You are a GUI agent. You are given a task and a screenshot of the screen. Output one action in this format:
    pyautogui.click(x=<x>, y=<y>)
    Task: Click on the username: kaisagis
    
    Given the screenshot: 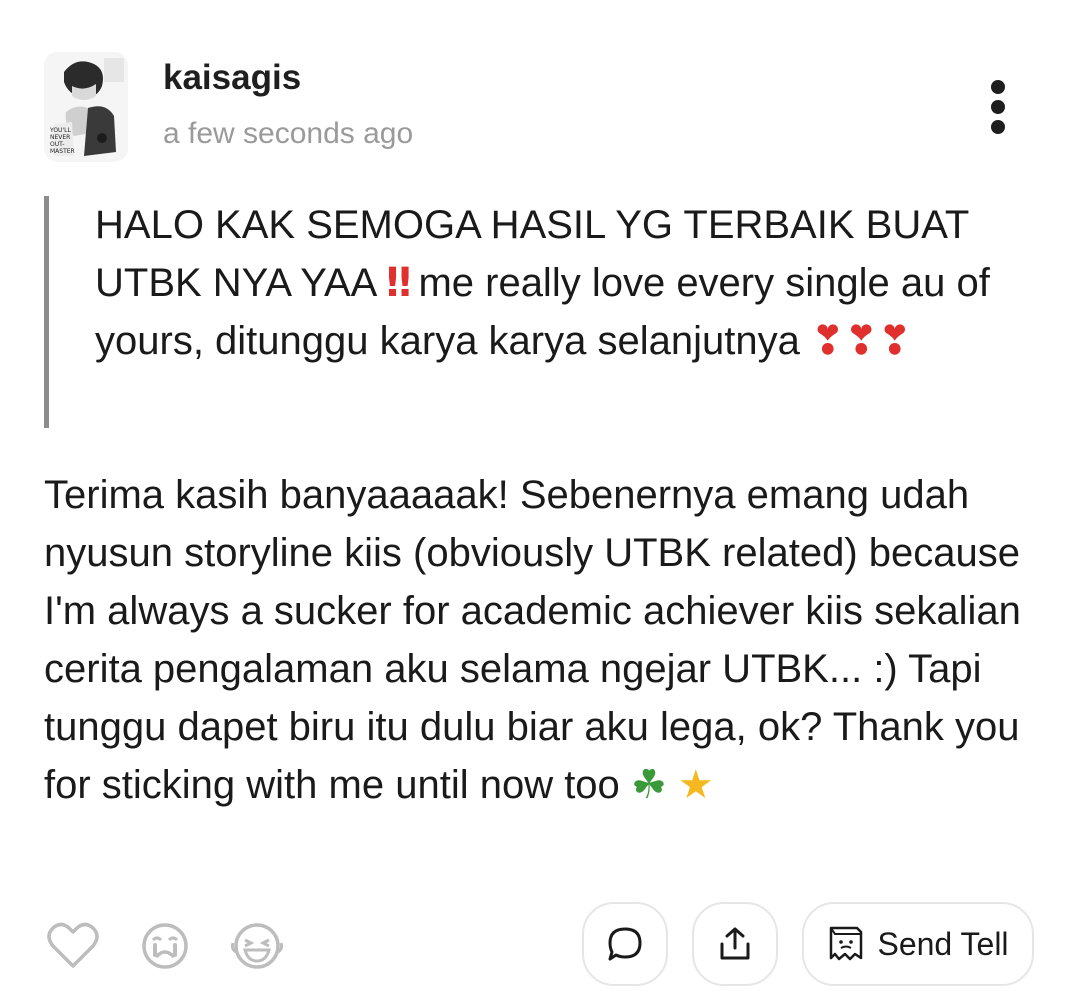 What is the action you would take?
    pyautogui.click(x=232, y=78)
    